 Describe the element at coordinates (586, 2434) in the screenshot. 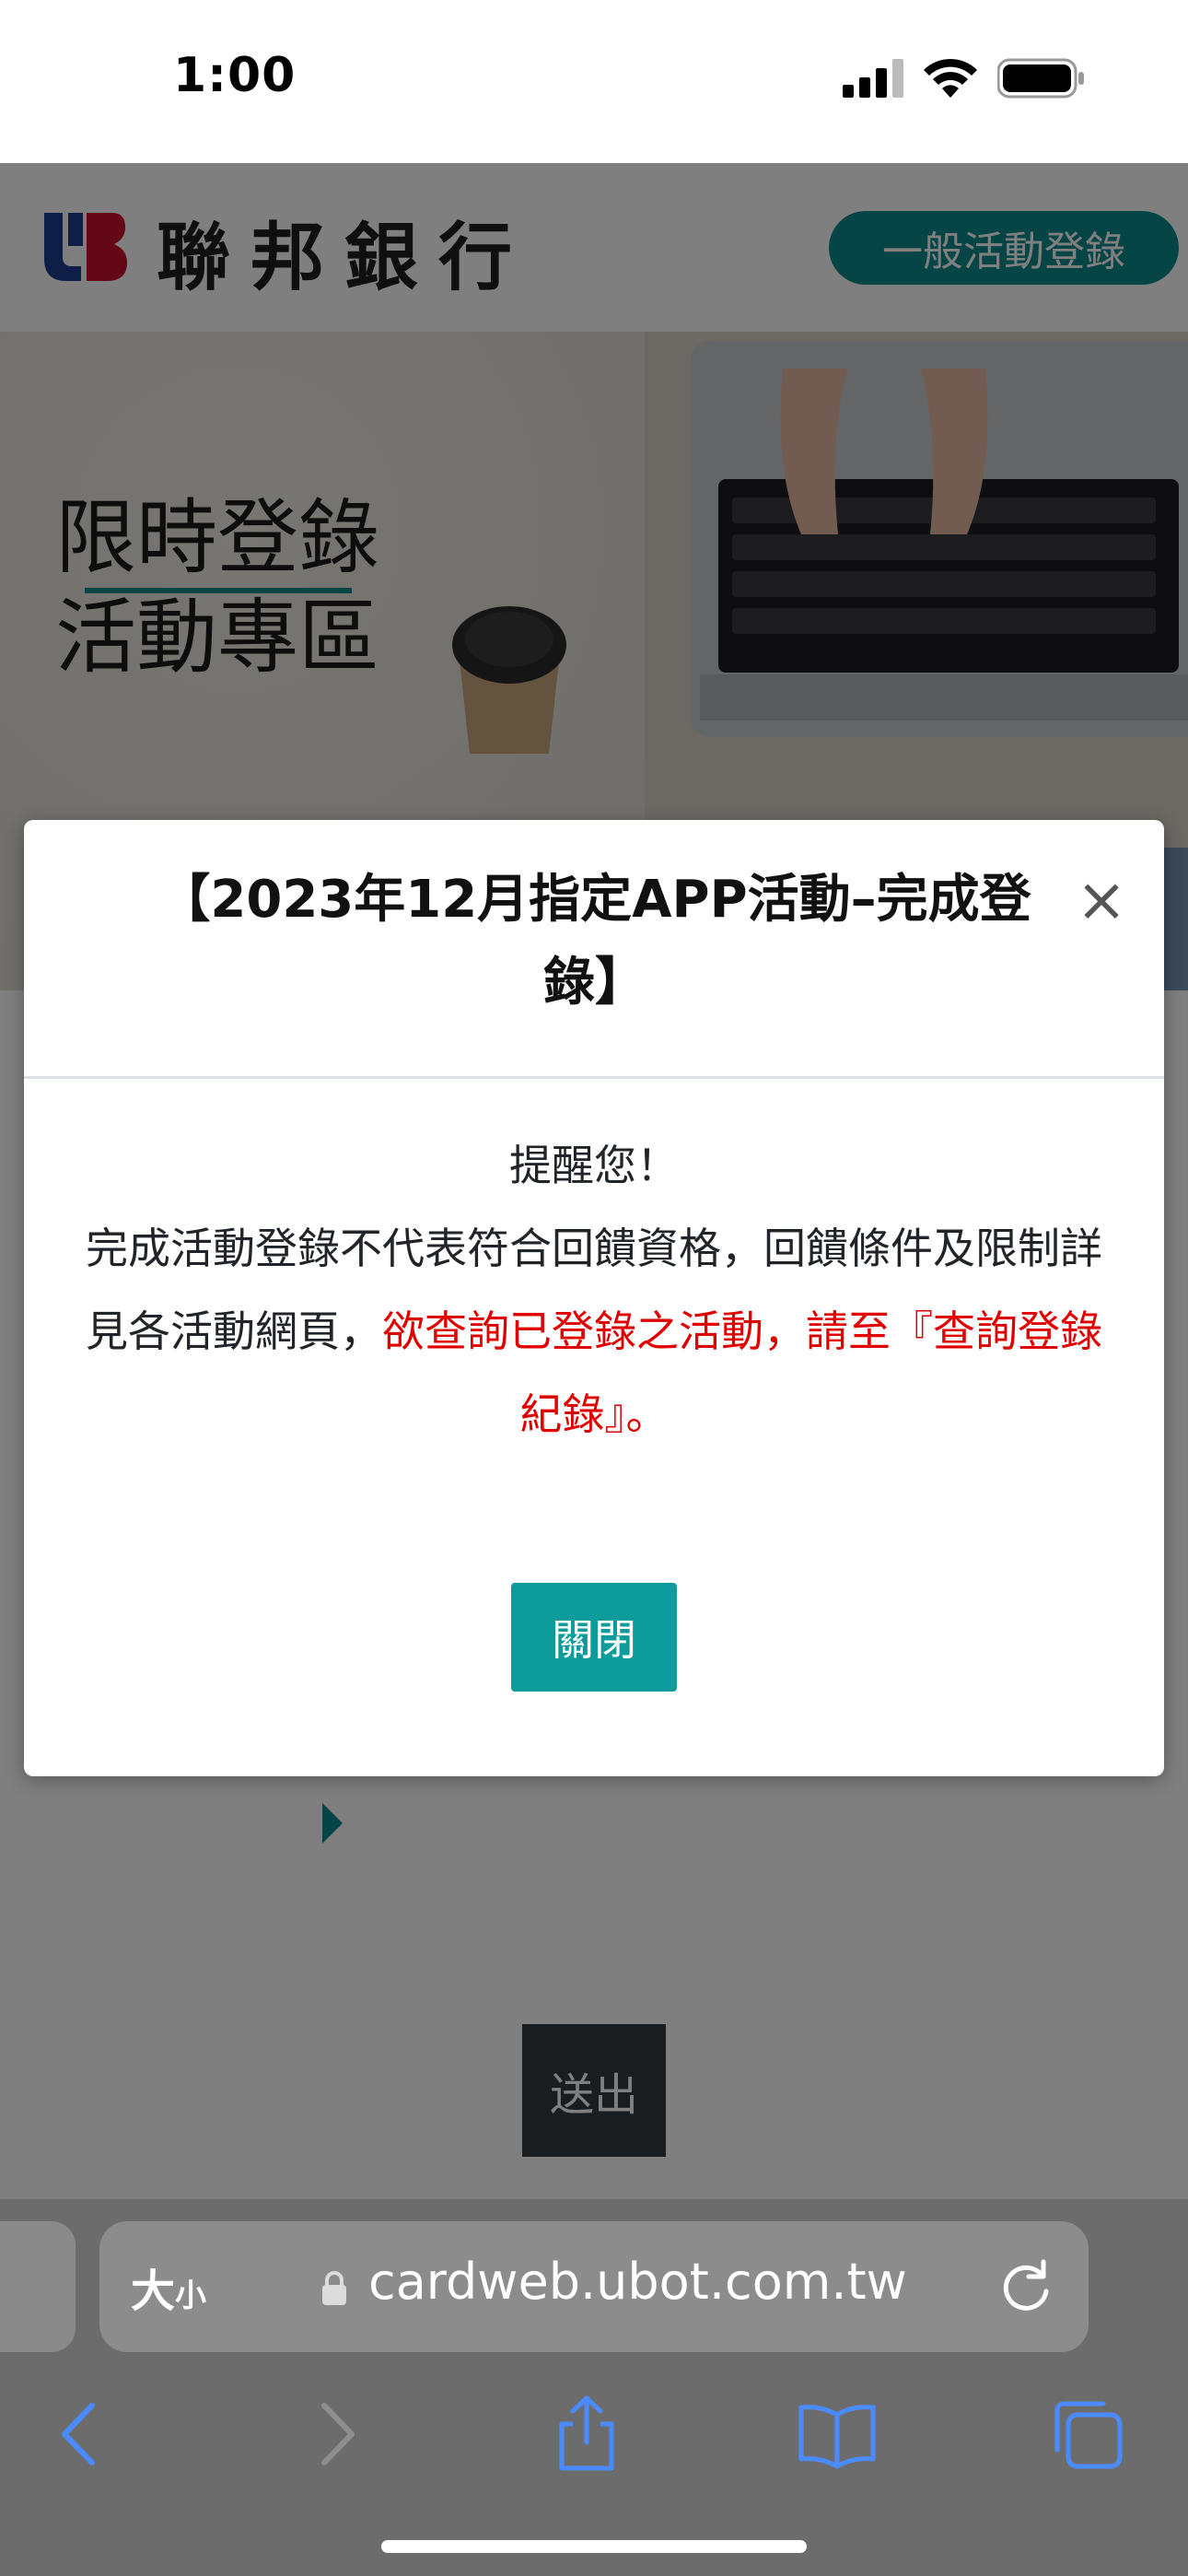

I see `share-icon` at that location.